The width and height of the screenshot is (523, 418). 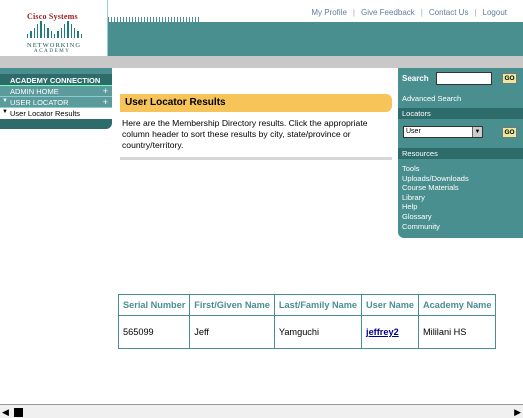 I want to click on page-title-bar: User Locator Results, so click(x=256, y=103).